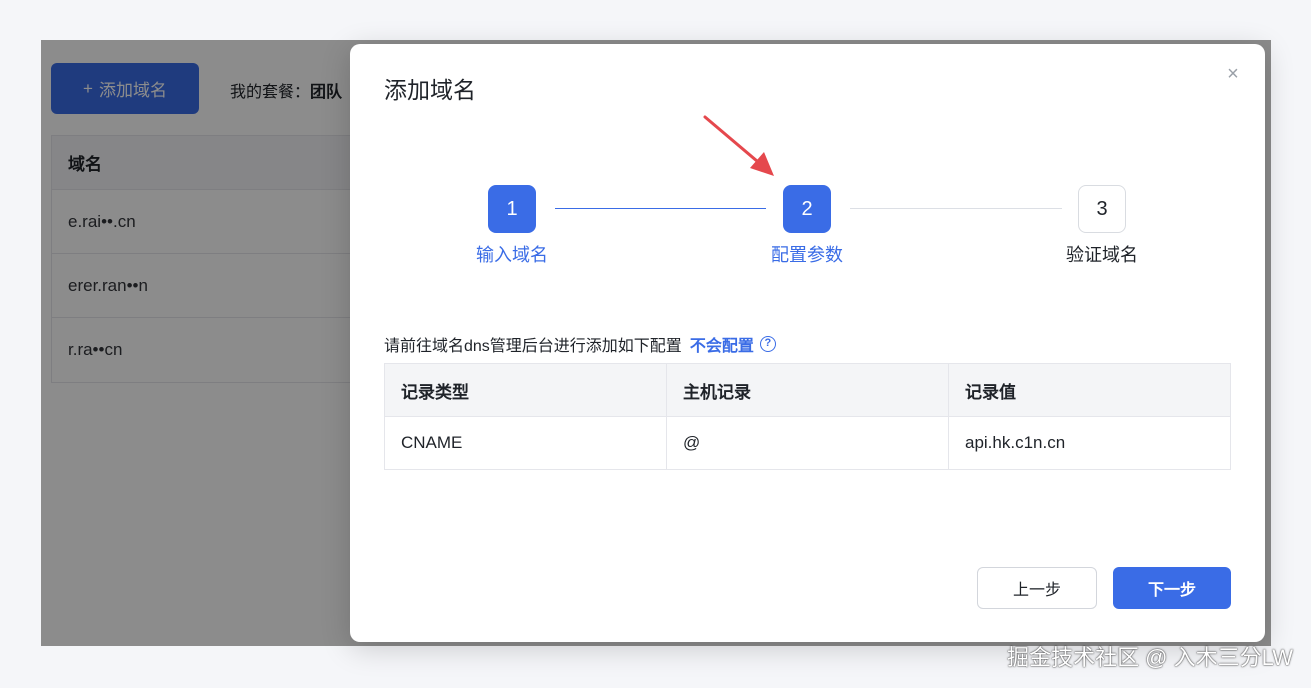 The height and width of the screenshot is (688, 1311). Describe the element at coordinates (512, 255) in the screenshot. I see `step-1-label: 输入域名` at that location.